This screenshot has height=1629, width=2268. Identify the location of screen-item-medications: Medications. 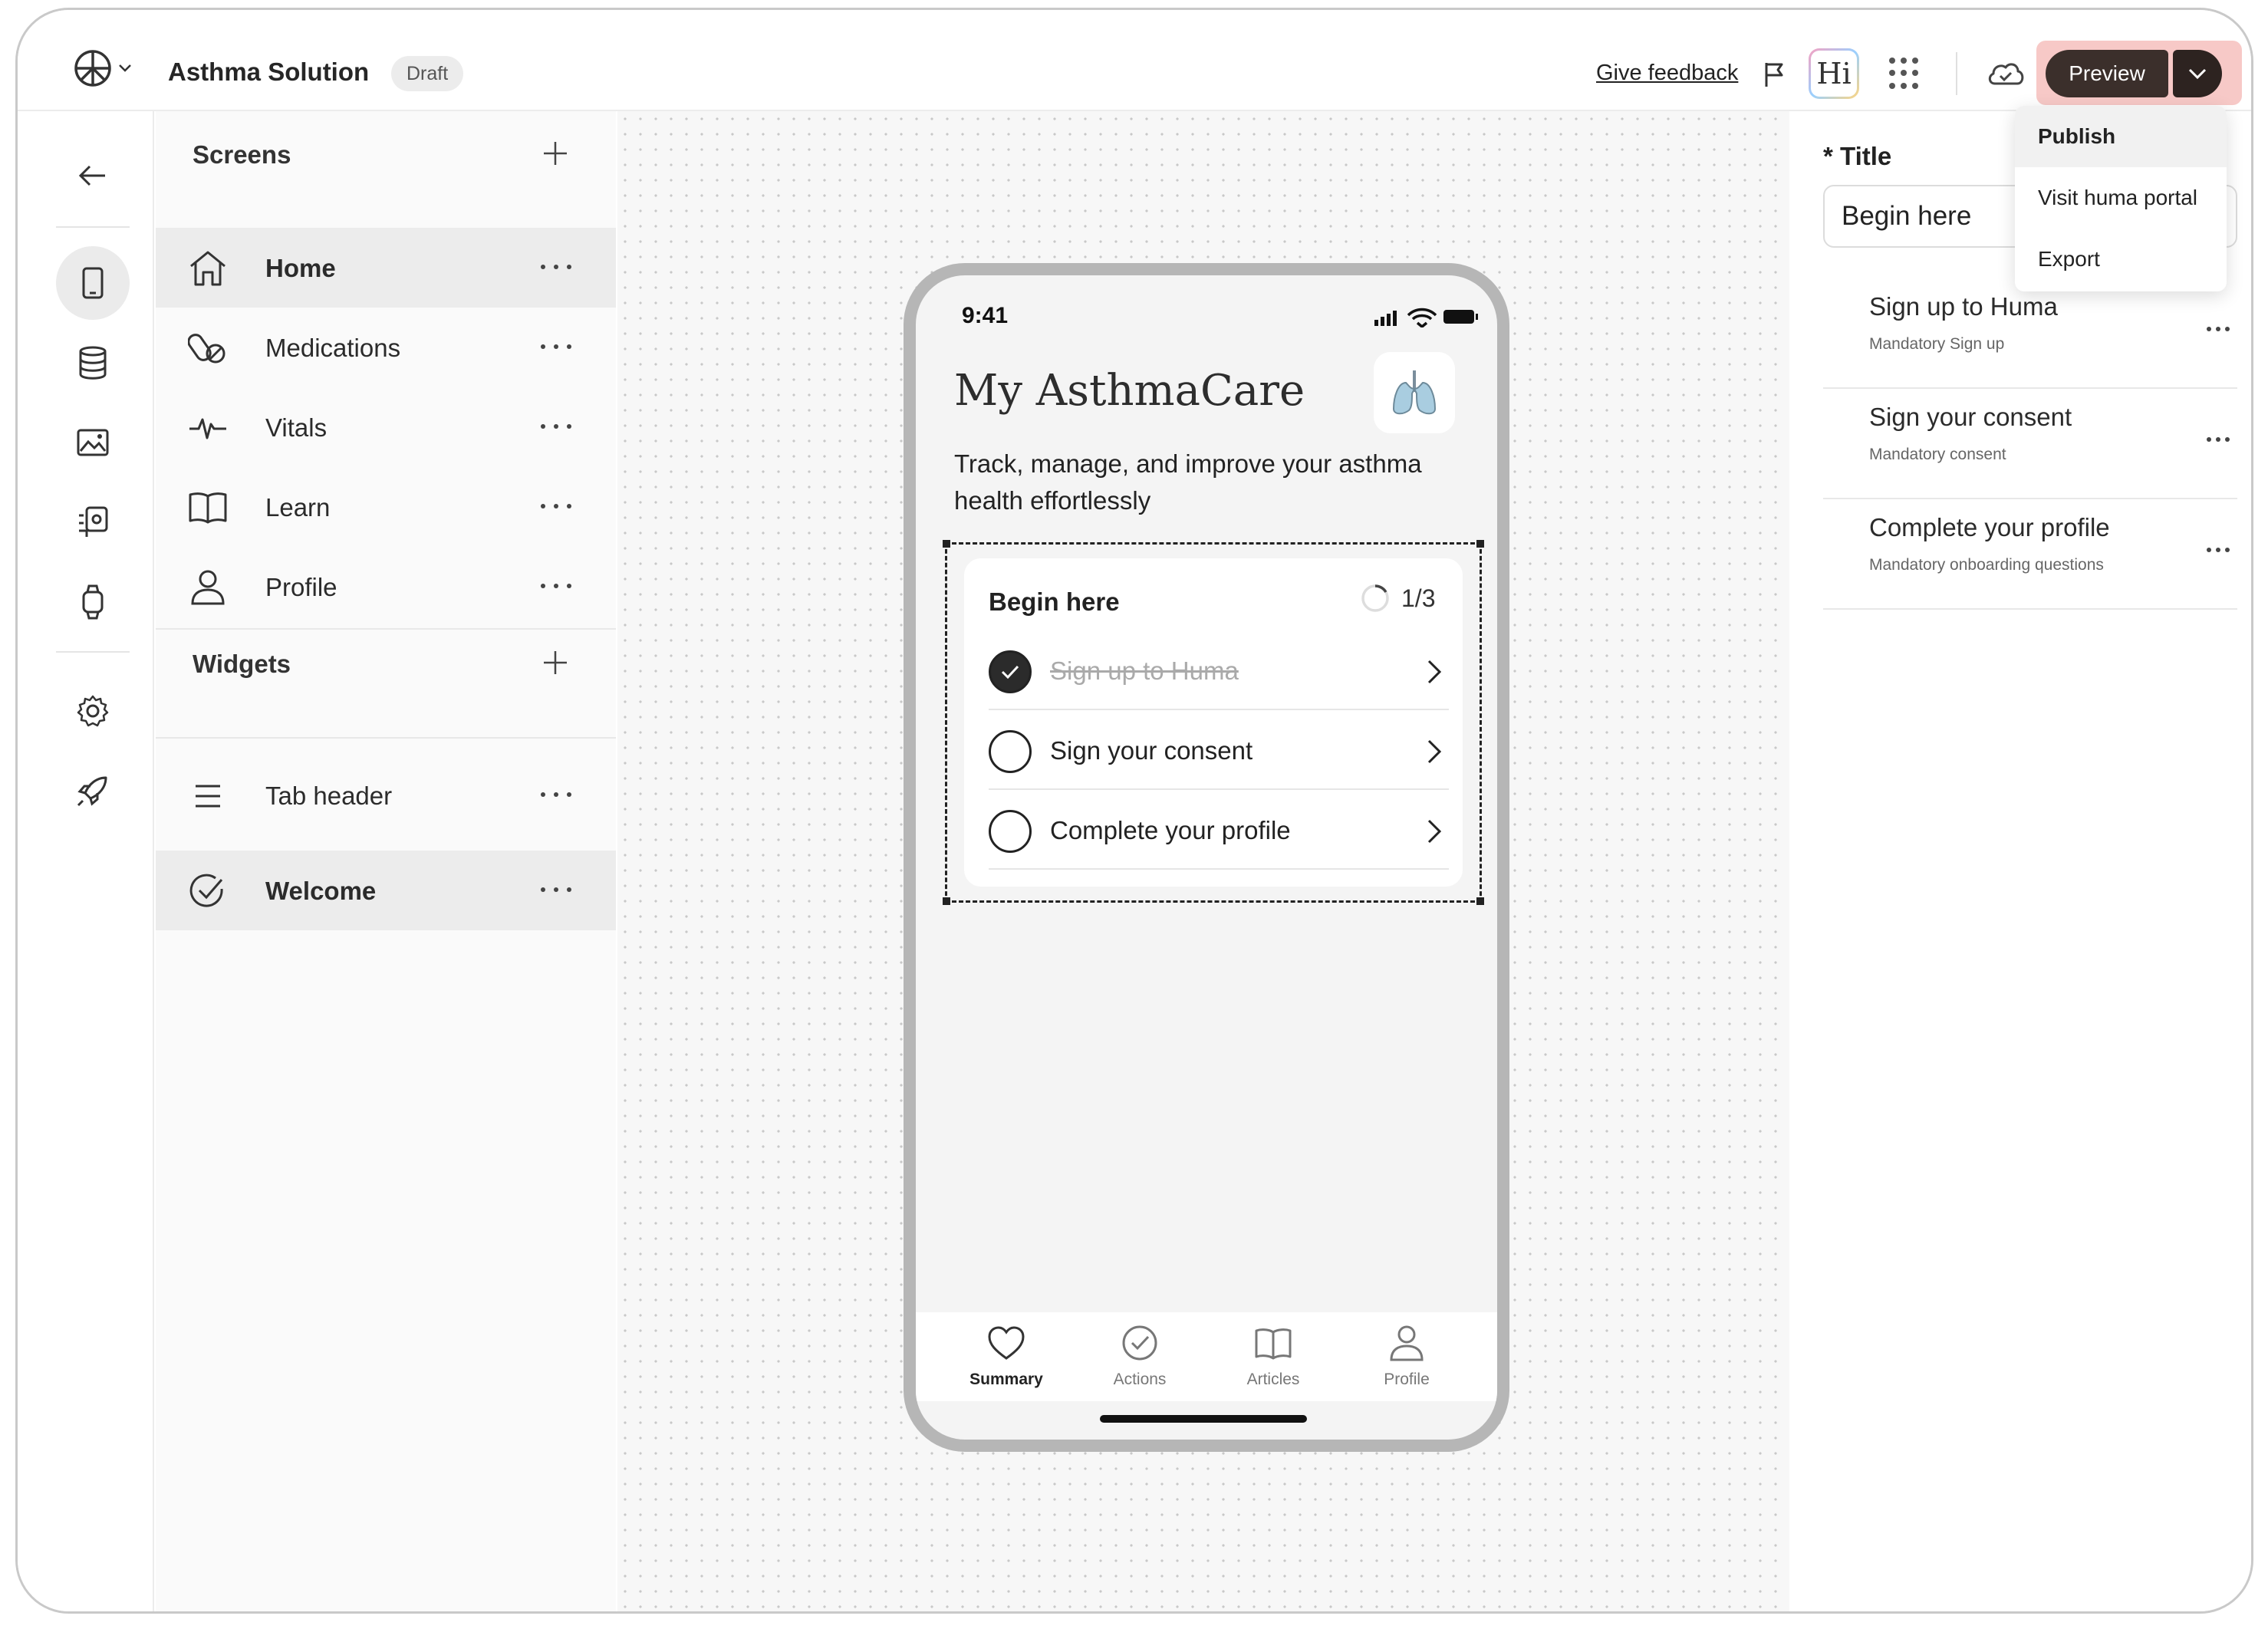
(386, 347).